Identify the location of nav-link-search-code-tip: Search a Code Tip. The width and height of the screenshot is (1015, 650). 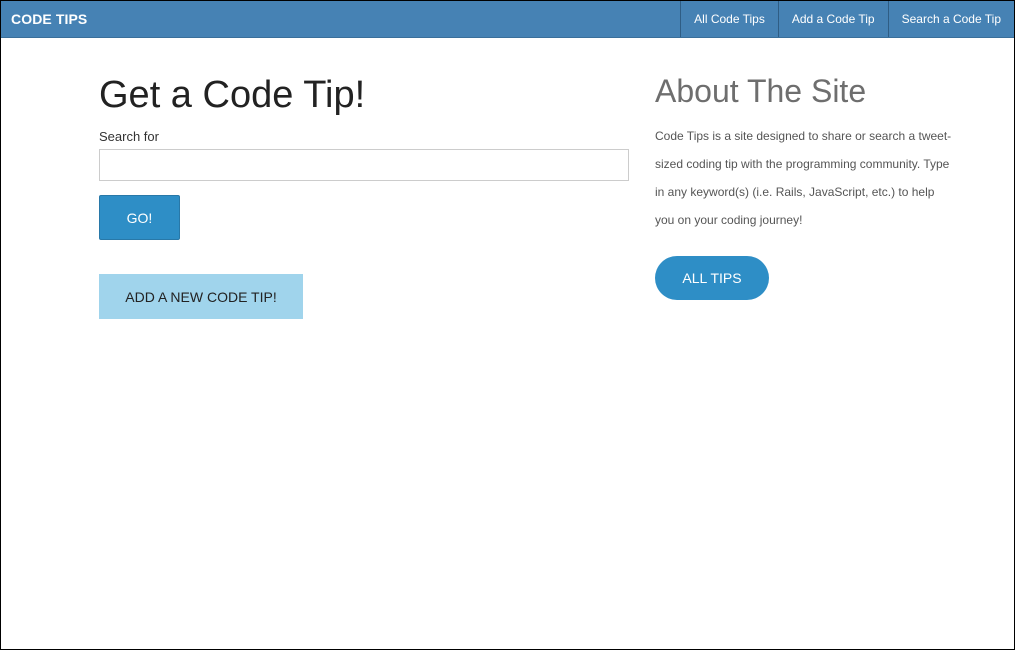
(950, 19).